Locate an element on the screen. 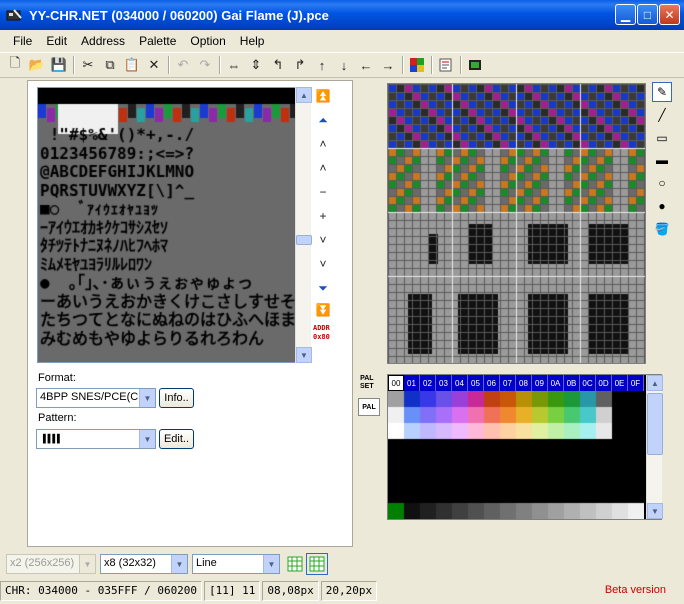 The width and height of the screenshot is (684, 604). page-down-fast-icon: ⏷ is located at coordinates (323, 288).